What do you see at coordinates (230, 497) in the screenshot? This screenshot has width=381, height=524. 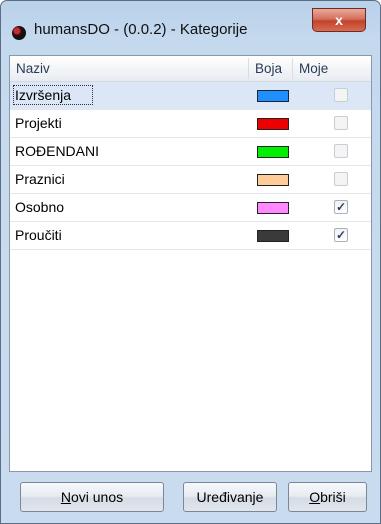 I see `edit-button: Uređivanje` at bounding box center [230, 497].